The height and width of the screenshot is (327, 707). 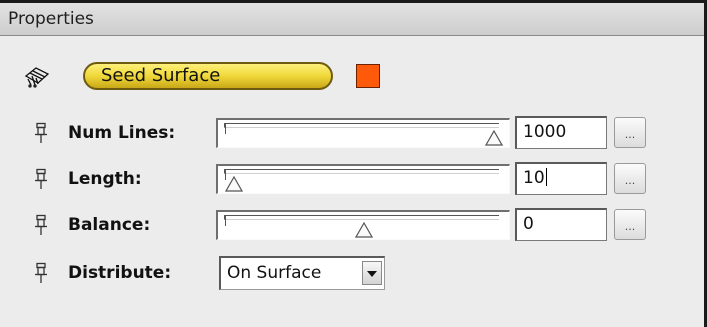 I want to click on distribute-select: On Surface, so click(x=302, y=273).